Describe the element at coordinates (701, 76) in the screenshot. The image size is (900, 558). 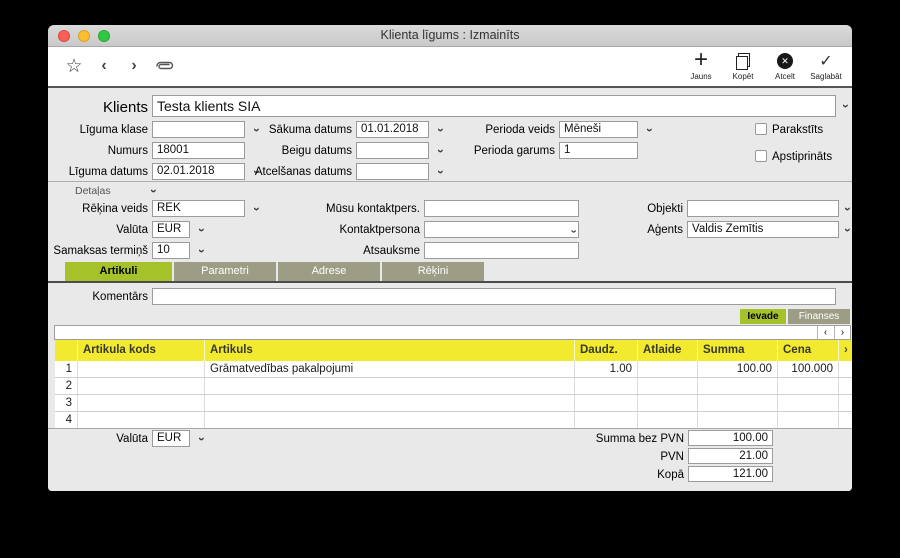
I see `new-button-label: Jauns` at that location.